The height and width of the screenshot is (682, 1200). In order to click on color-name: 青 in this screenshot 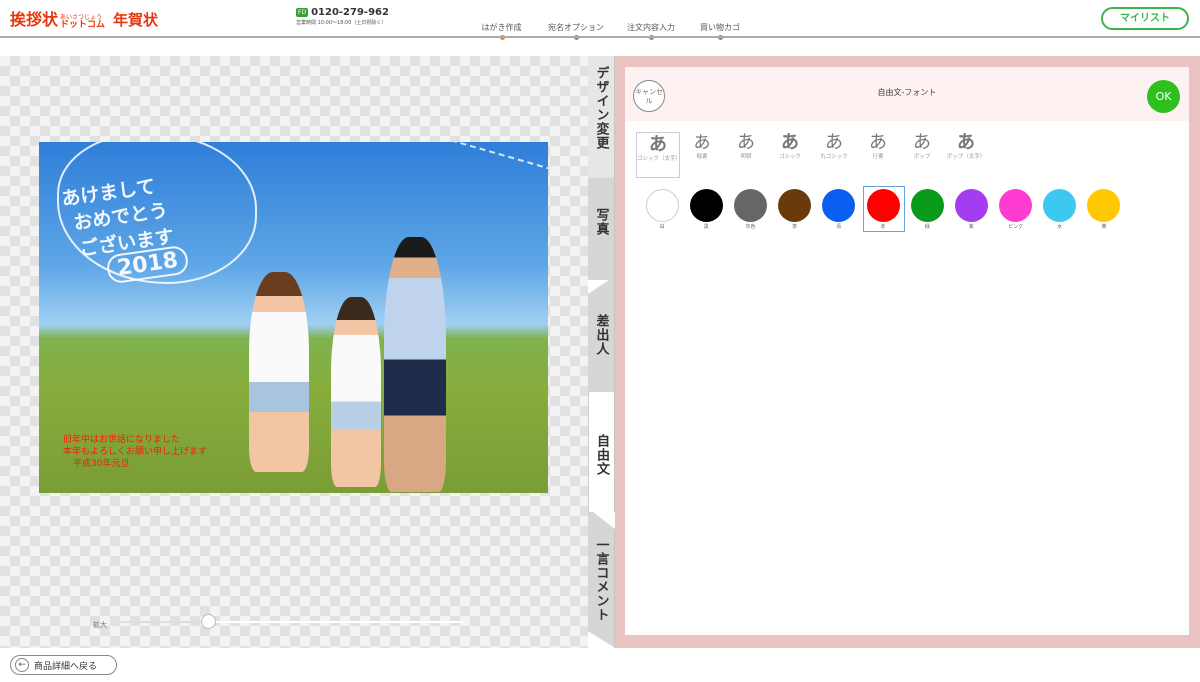, I will do `click(839, 227)`.